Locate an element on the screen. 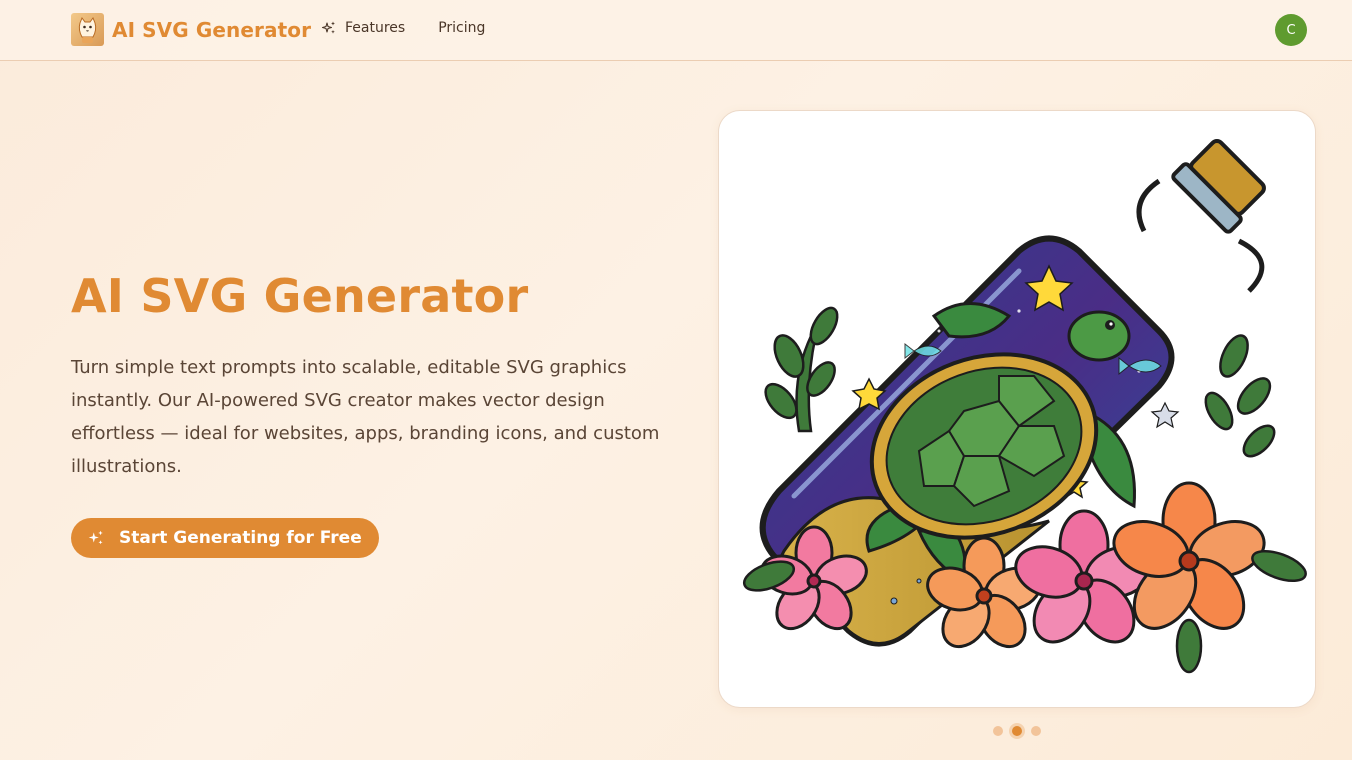 This screenshot has height=760, width=1352. nav-pricing: Pricing is located at coordinates (461, 28).